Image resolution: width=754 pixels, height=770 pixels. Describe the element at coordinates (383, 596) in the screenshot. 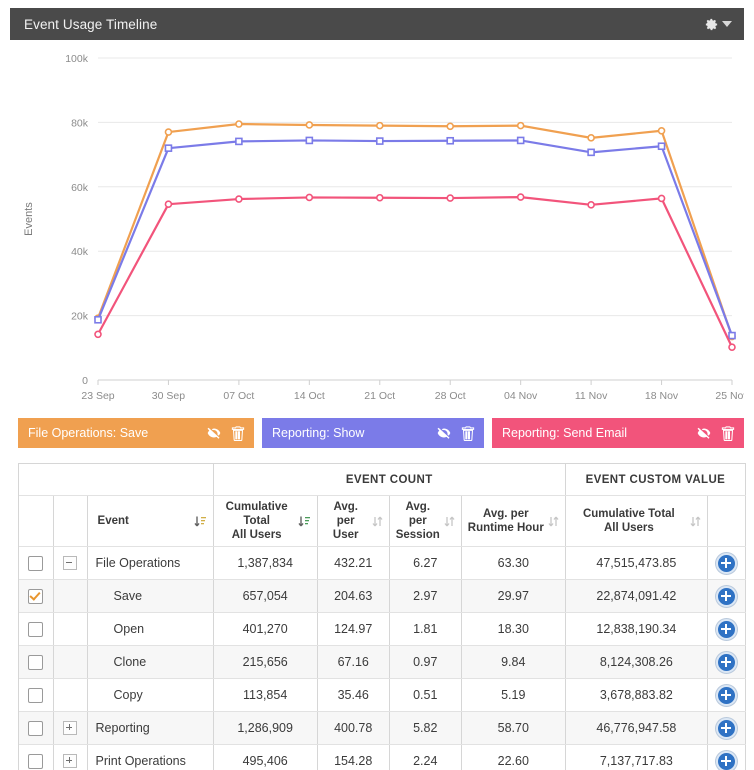

I see `table-row: Save 657,054 204.63 2.97 29.97 22,874,091.42` at that location.